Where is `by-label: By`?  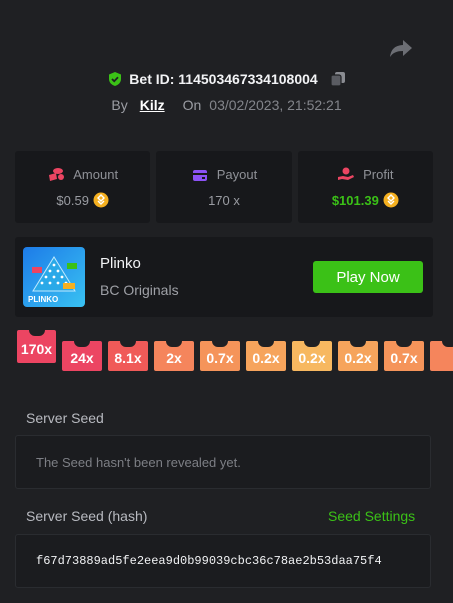 by-label: By is located at coordinates (119, 105).